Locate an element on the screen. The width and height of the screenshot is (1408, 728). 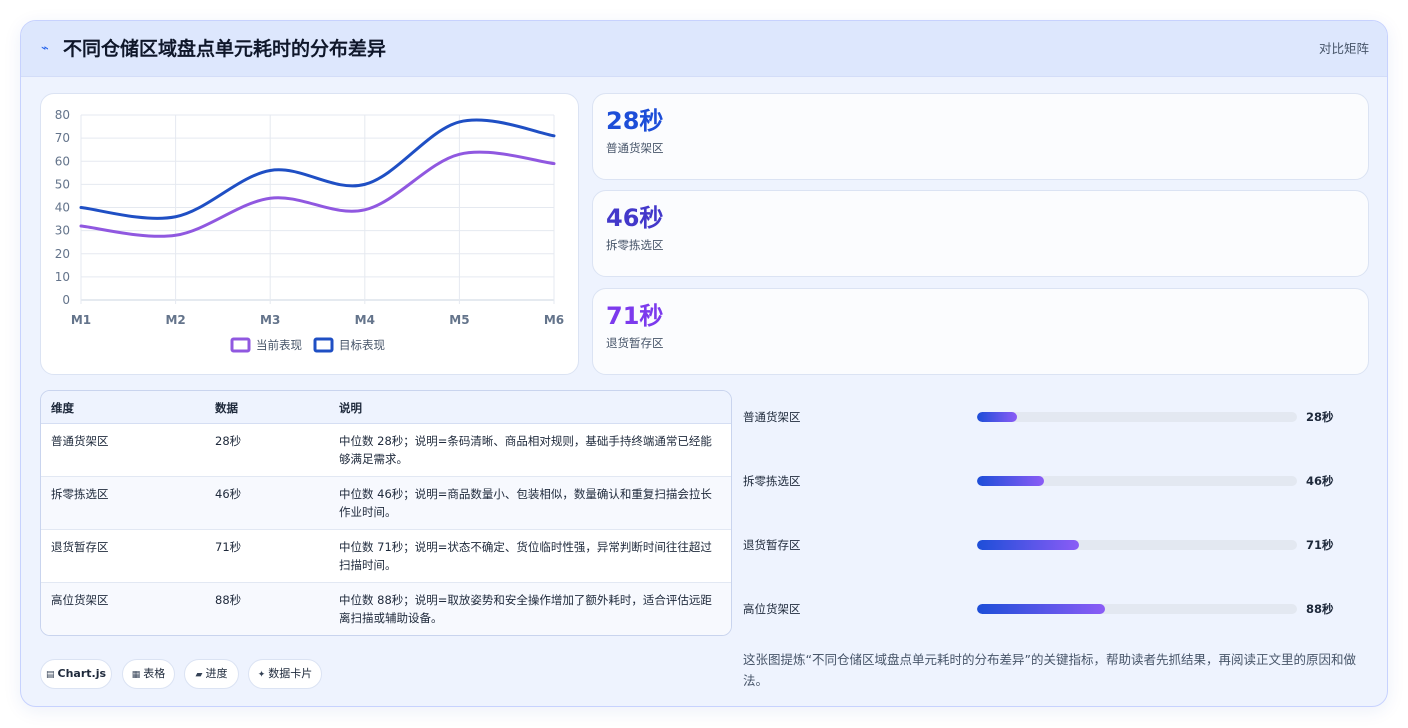
stat-card: 46秒 拆零拣选区 is located at coordinates (980, 233).